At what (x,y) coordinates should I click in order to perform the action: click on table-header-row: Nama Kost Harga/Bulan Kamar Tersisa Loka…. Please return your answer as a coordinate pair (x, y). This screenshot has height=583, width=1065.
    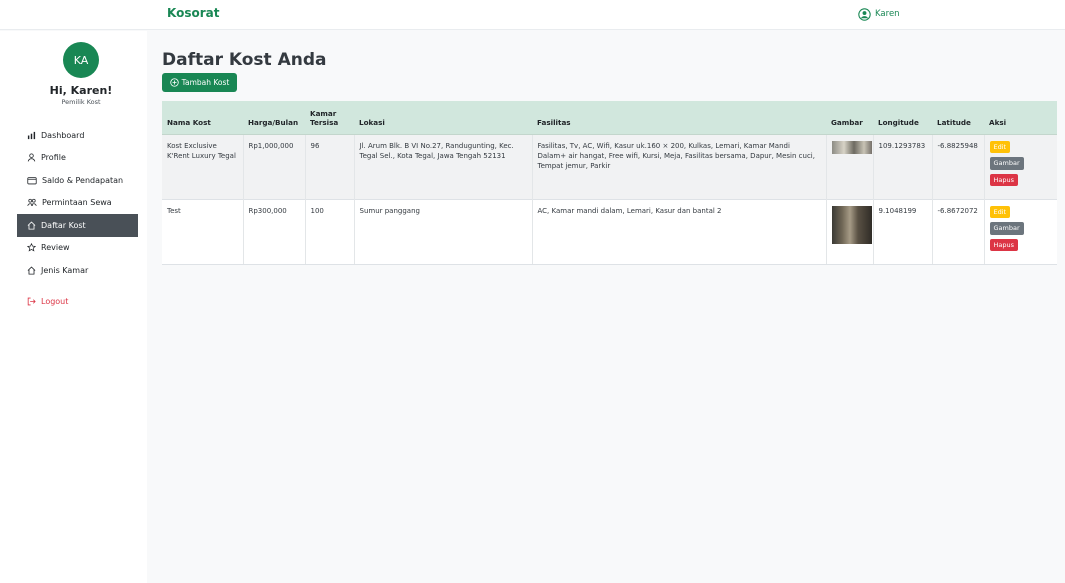
    Looking at the image, I should click on (609, 118).